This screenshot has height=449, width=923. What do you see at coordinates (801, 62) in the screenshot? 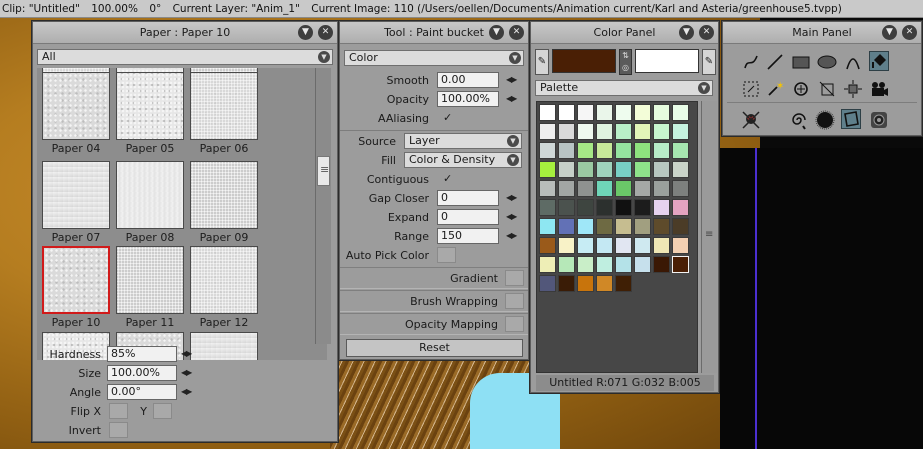
I see `rectangle-tool-icon` at bounding box center [801, 62].